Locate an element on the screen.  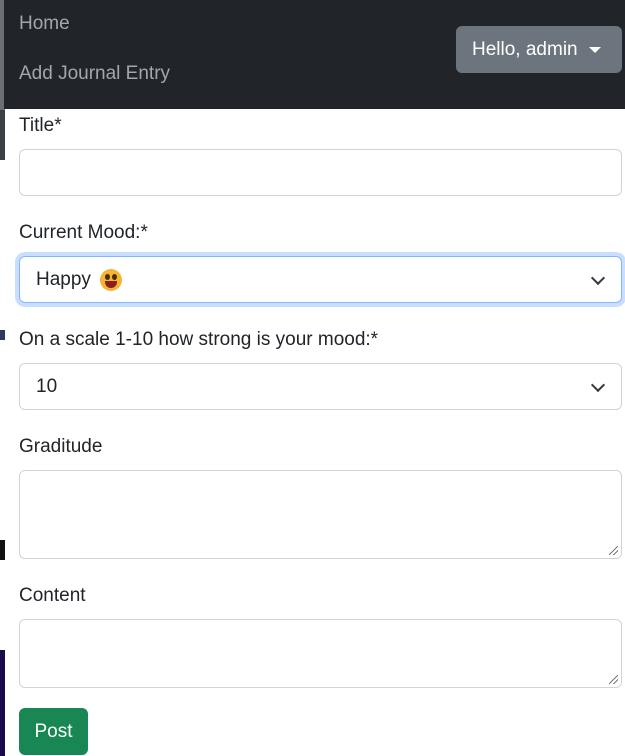
title-label: Title* is located at coordinates (40, 125).